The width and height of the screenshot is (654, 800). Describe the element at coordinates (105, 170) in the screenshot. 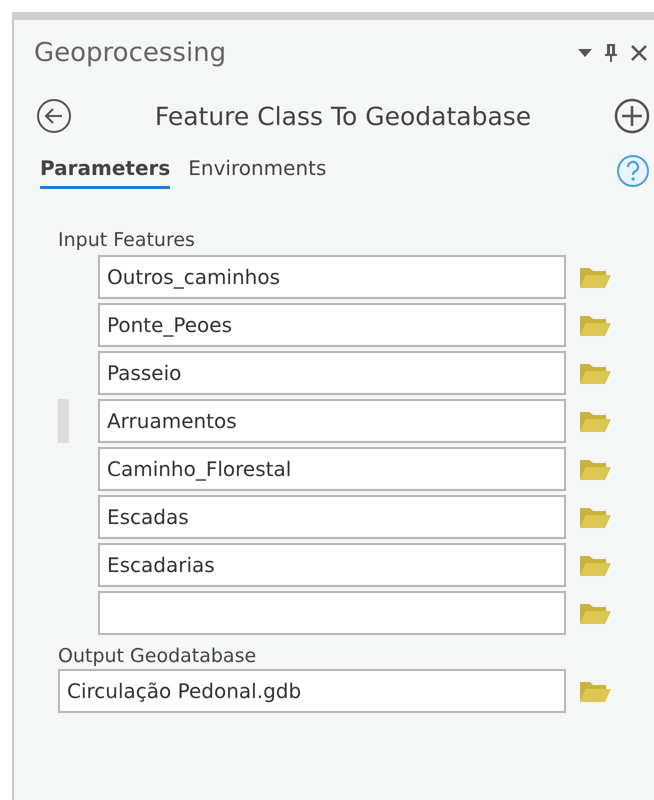

I see `tab: Parameters` at that location.